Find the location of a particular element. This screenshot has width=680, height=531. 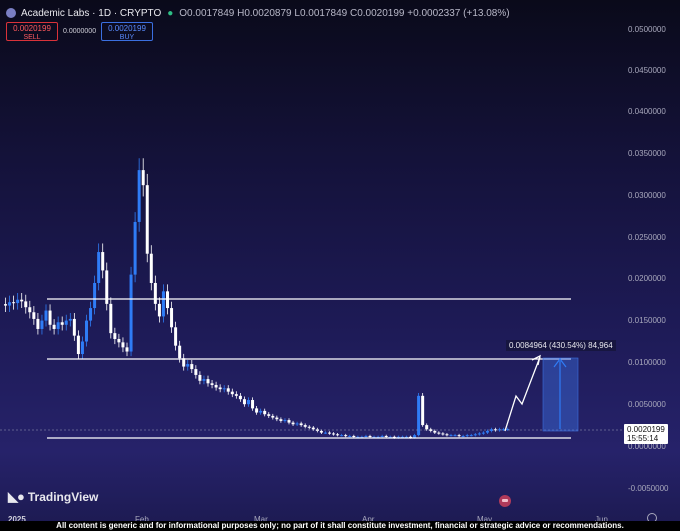

brand-name: TradingView is located at coordinates (63, 497).